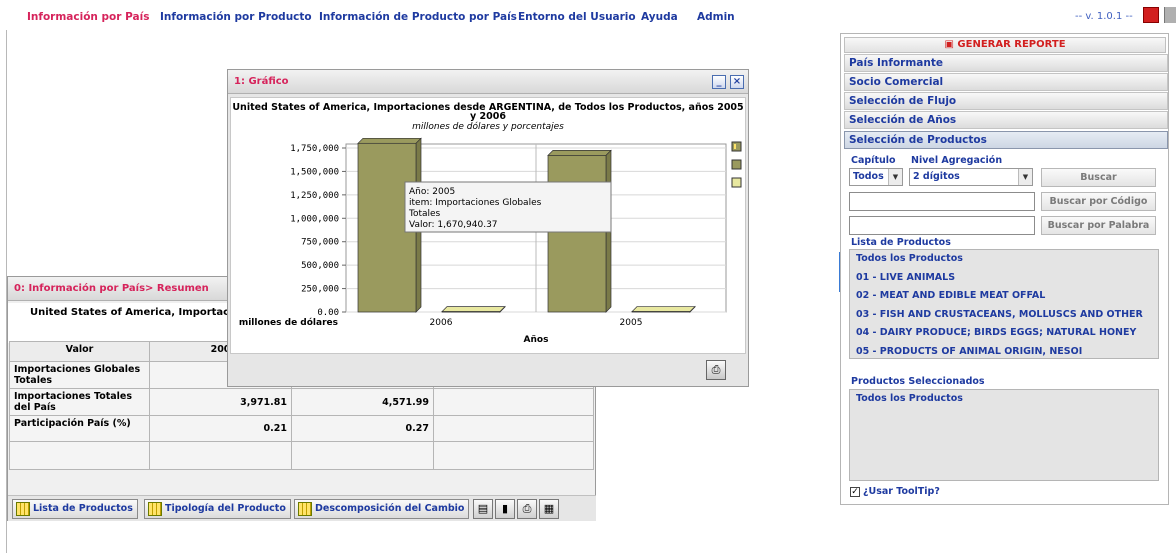  Describe the element at coordinates (236, 17) in the screenshot. I see `nav-informacion-por-producto: Información por Producto` at that location.